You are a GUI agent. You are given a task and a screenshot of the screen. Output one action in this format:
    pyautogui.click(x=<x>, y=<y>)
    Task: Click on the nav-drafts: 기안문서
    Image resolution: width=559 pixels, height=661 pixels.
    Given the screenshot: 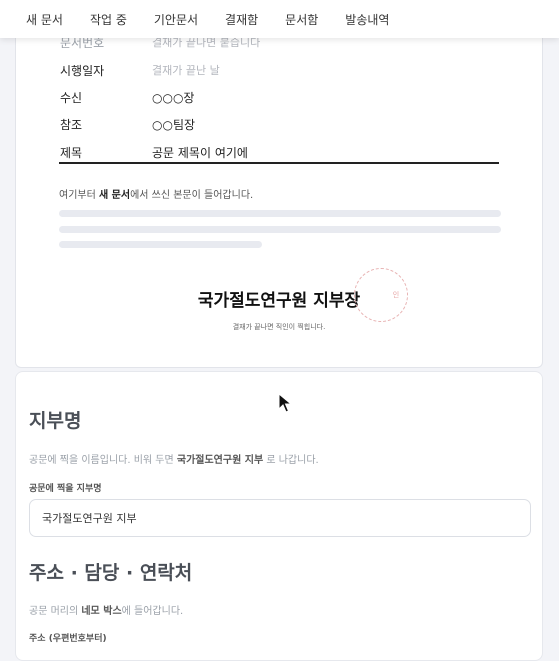 What is the action you would take?
    pyautogui.click(x=176, y=19)
    